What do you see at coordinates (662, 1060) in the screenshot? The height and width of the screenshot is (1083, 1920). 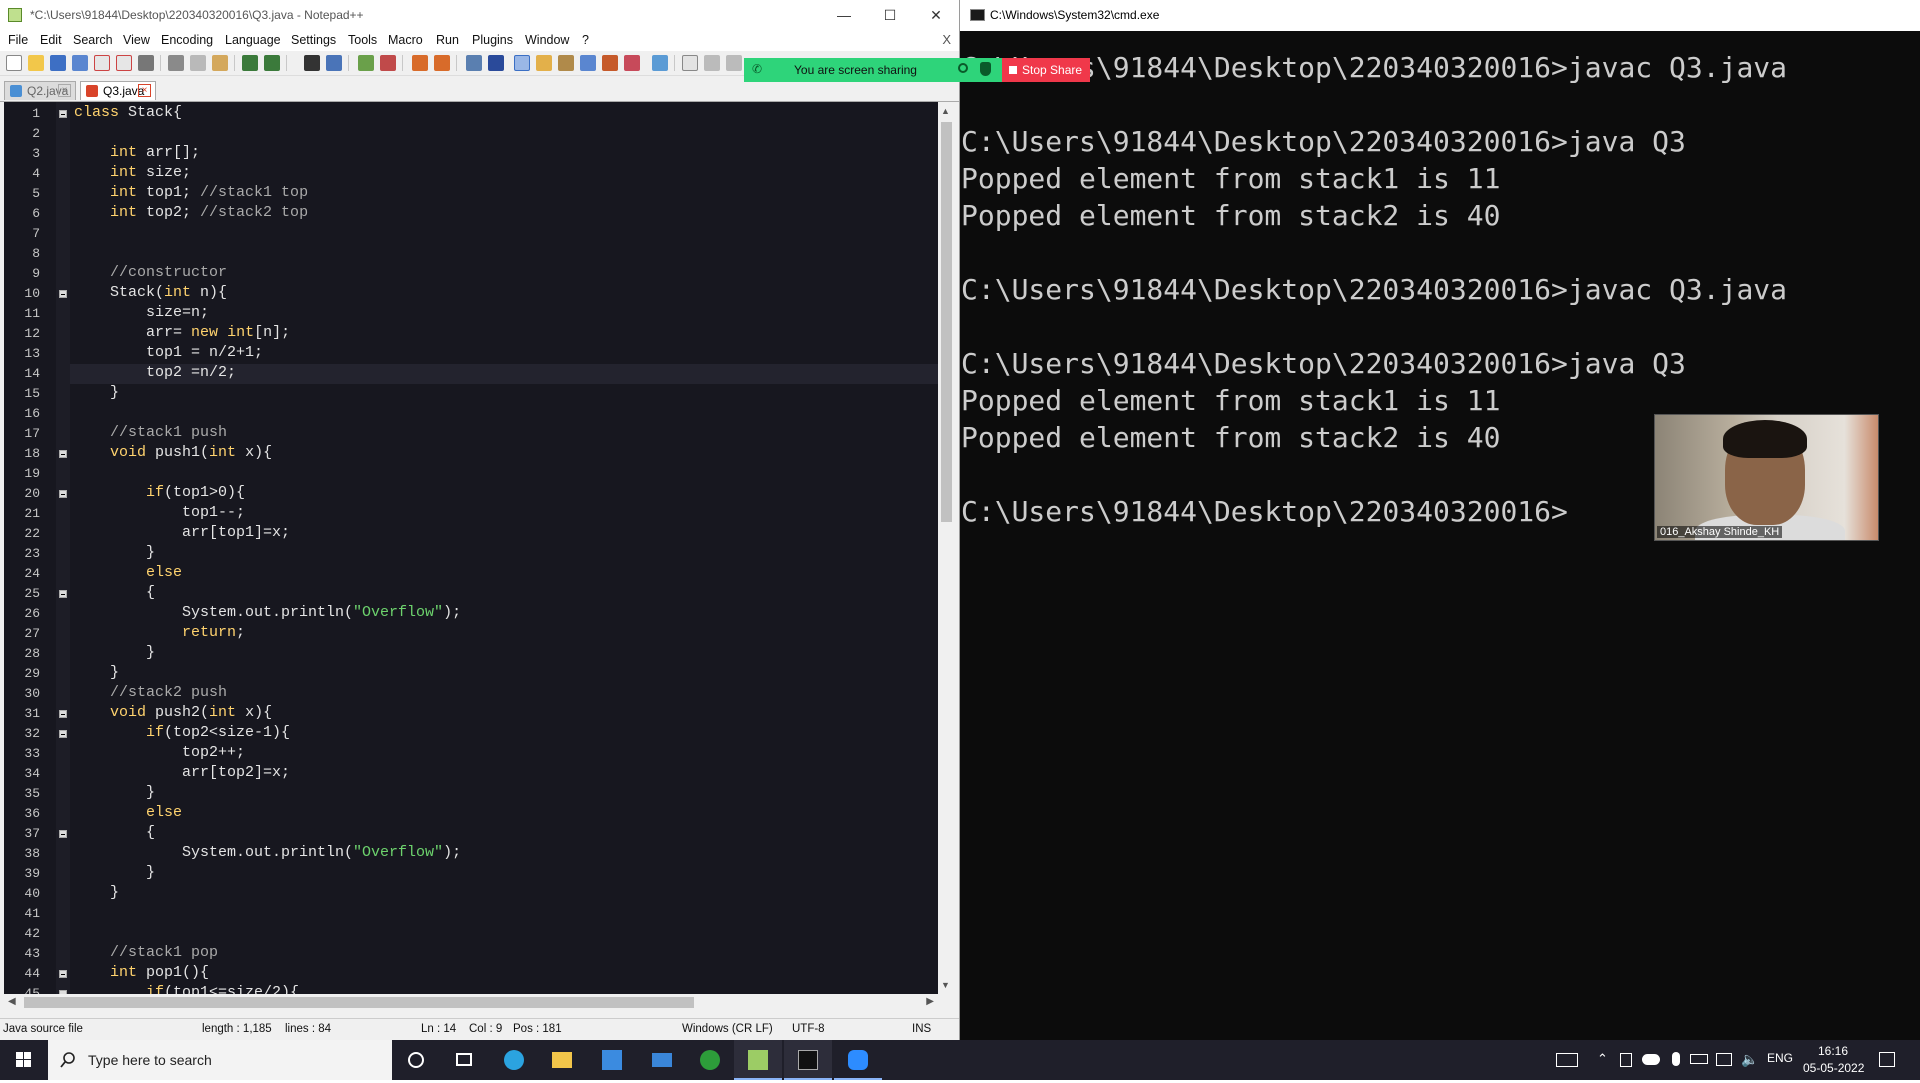 I see `taskbar-mail` at bounding box center [662, 1060].